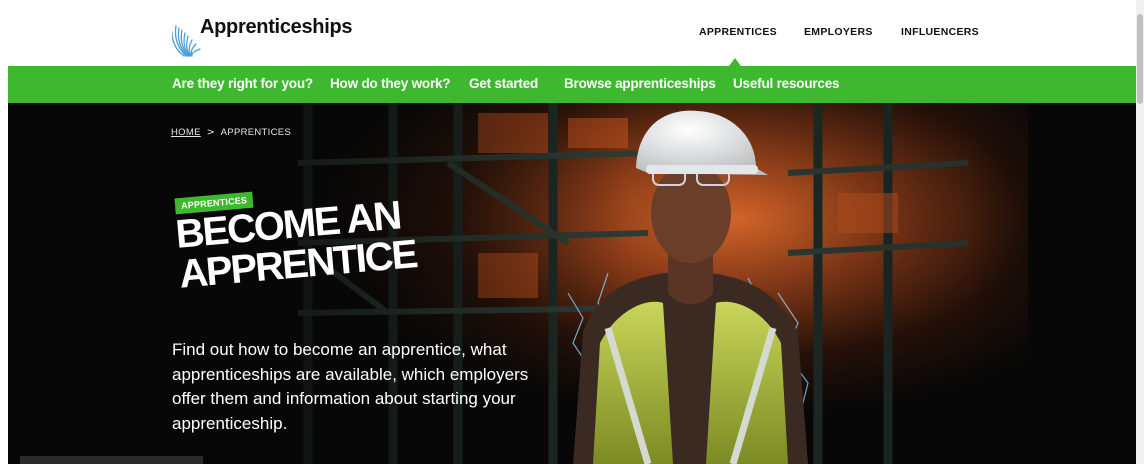 The width and height of the screenshot is (1144, 464). What do you see at coordinates (503, 83) in the screenshot?
I see `section-link-get-started: Get started` at bounding box center [503, 83].